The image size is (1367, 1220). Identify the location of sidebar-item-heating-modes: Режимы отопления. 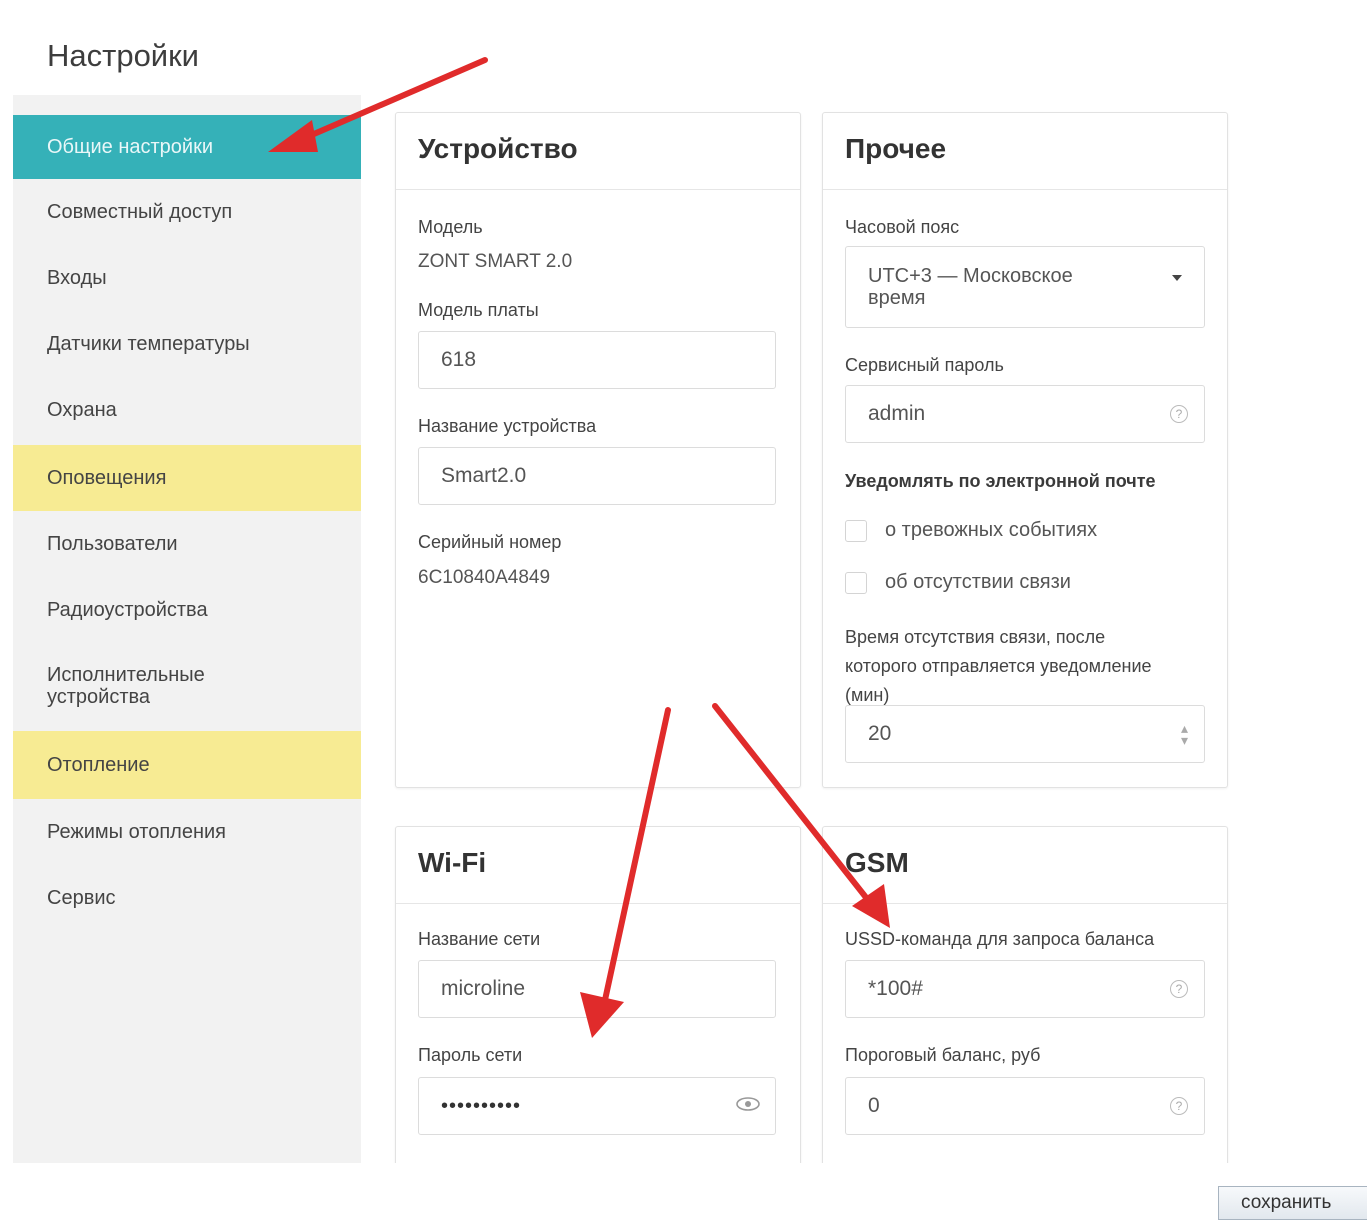
(187, 832).